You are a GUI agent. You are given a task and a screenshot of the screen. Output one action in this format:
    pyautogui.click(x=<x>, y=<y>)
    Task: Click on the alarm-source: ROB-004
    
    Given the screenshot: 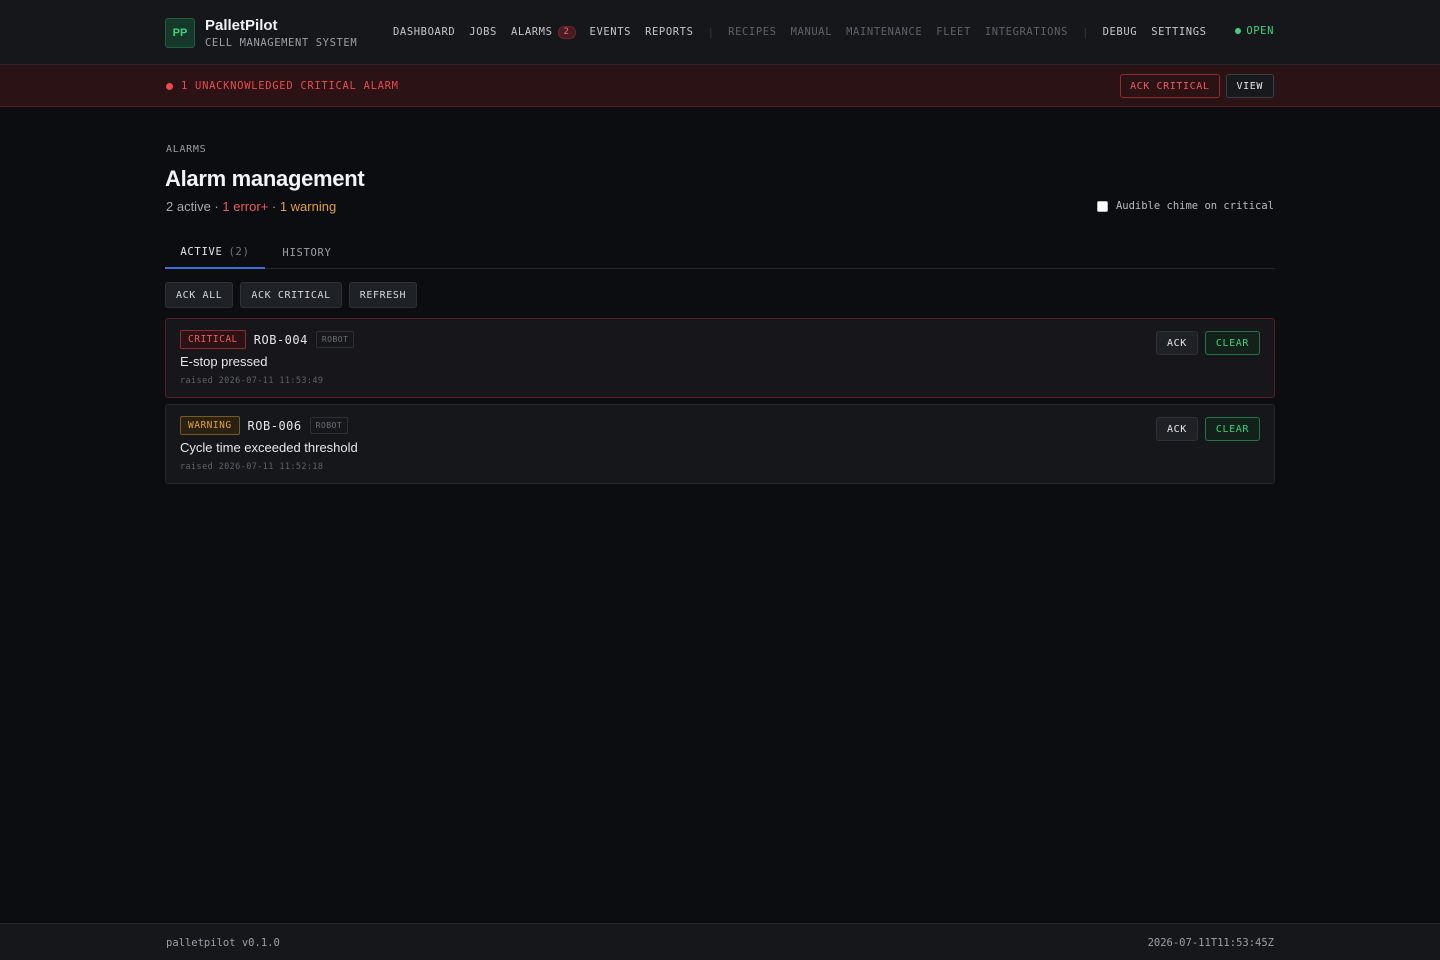 What is the action you would take?
    pyautogui.click(x=280, y=339)
    